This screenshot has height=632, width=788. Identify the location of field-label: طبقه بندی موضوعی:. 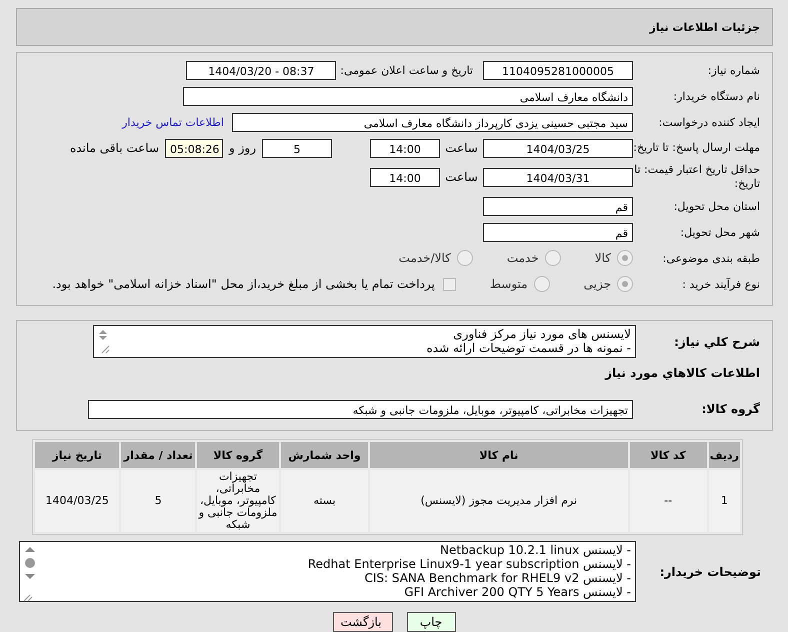
(711, 258).